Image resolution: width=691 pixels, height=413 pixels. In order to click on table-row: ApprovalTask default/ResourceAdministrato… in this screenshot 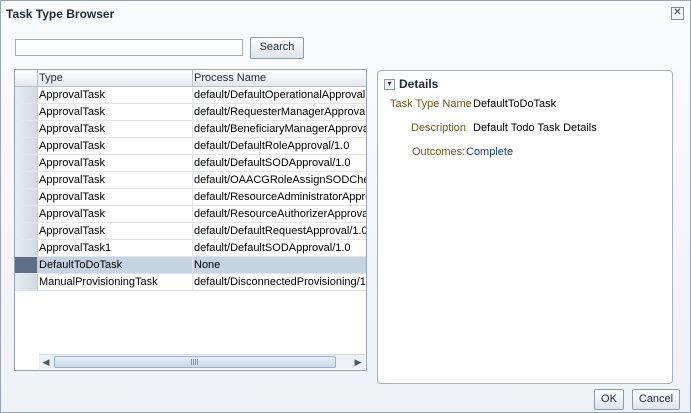, I will do `click(190, 197)`.